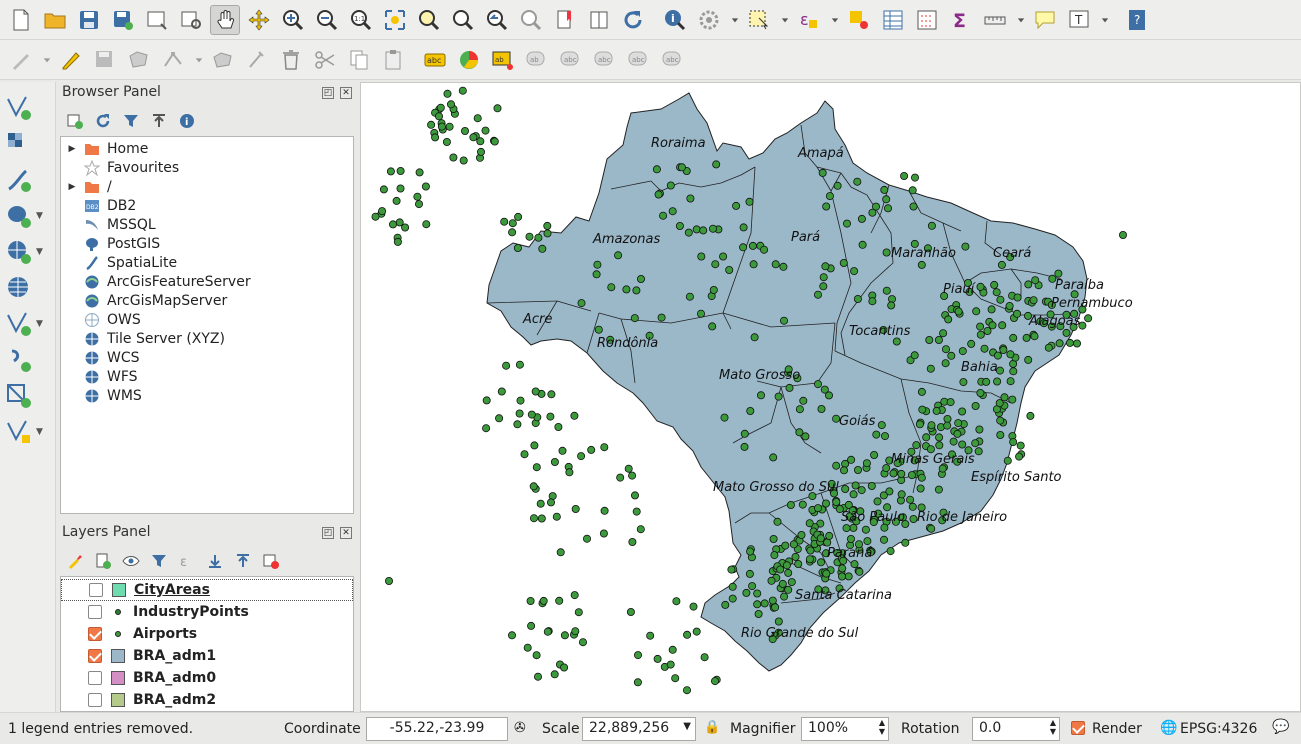  What do you see at coordinates (435, 60) in the screenshot?
I see `label-toolbar-icon: abc` at bounding box center [435, 60].